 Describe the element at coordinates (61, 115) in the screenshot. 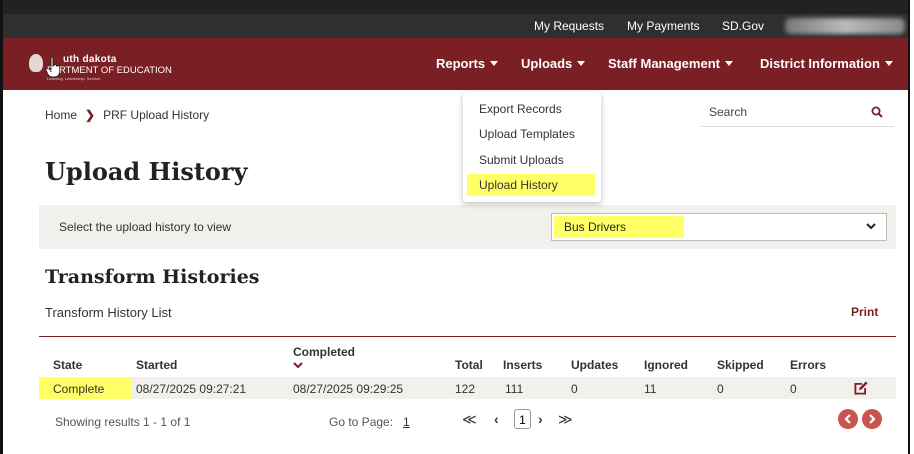

I see `breadcrumb-home: Home` at that location.